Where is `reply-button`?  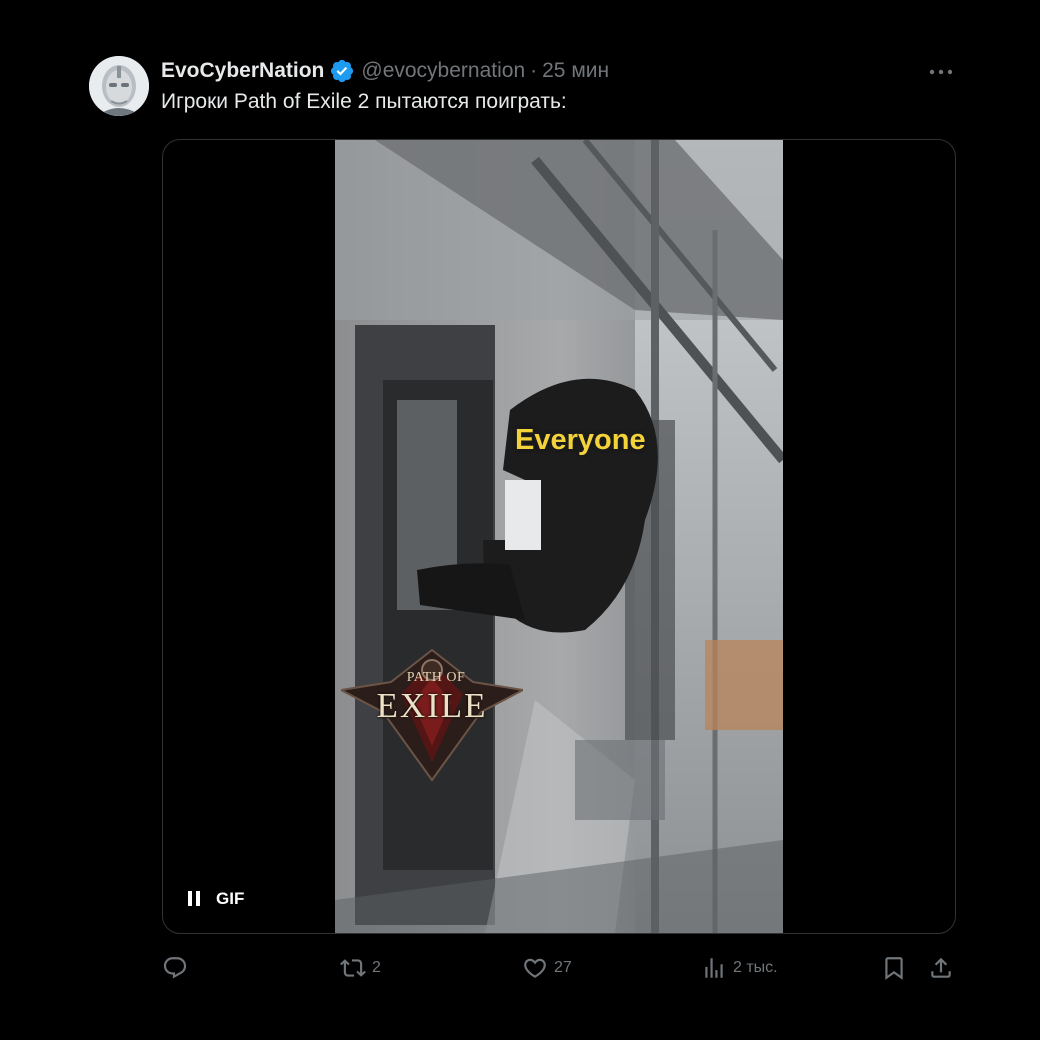 reply-button is located at coordinates (178, 968).